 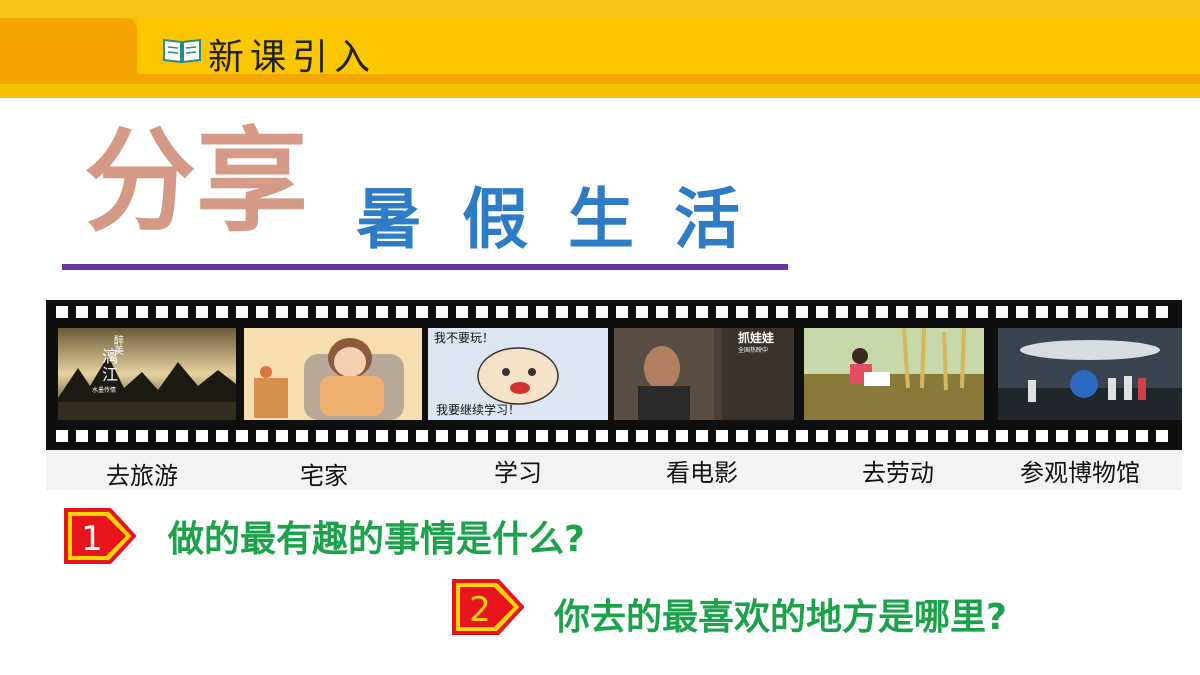 What do you see at coordinates (196, 181) in the screenshot?
I see `page-title-text: 分享` at bounding box center [196, 181].